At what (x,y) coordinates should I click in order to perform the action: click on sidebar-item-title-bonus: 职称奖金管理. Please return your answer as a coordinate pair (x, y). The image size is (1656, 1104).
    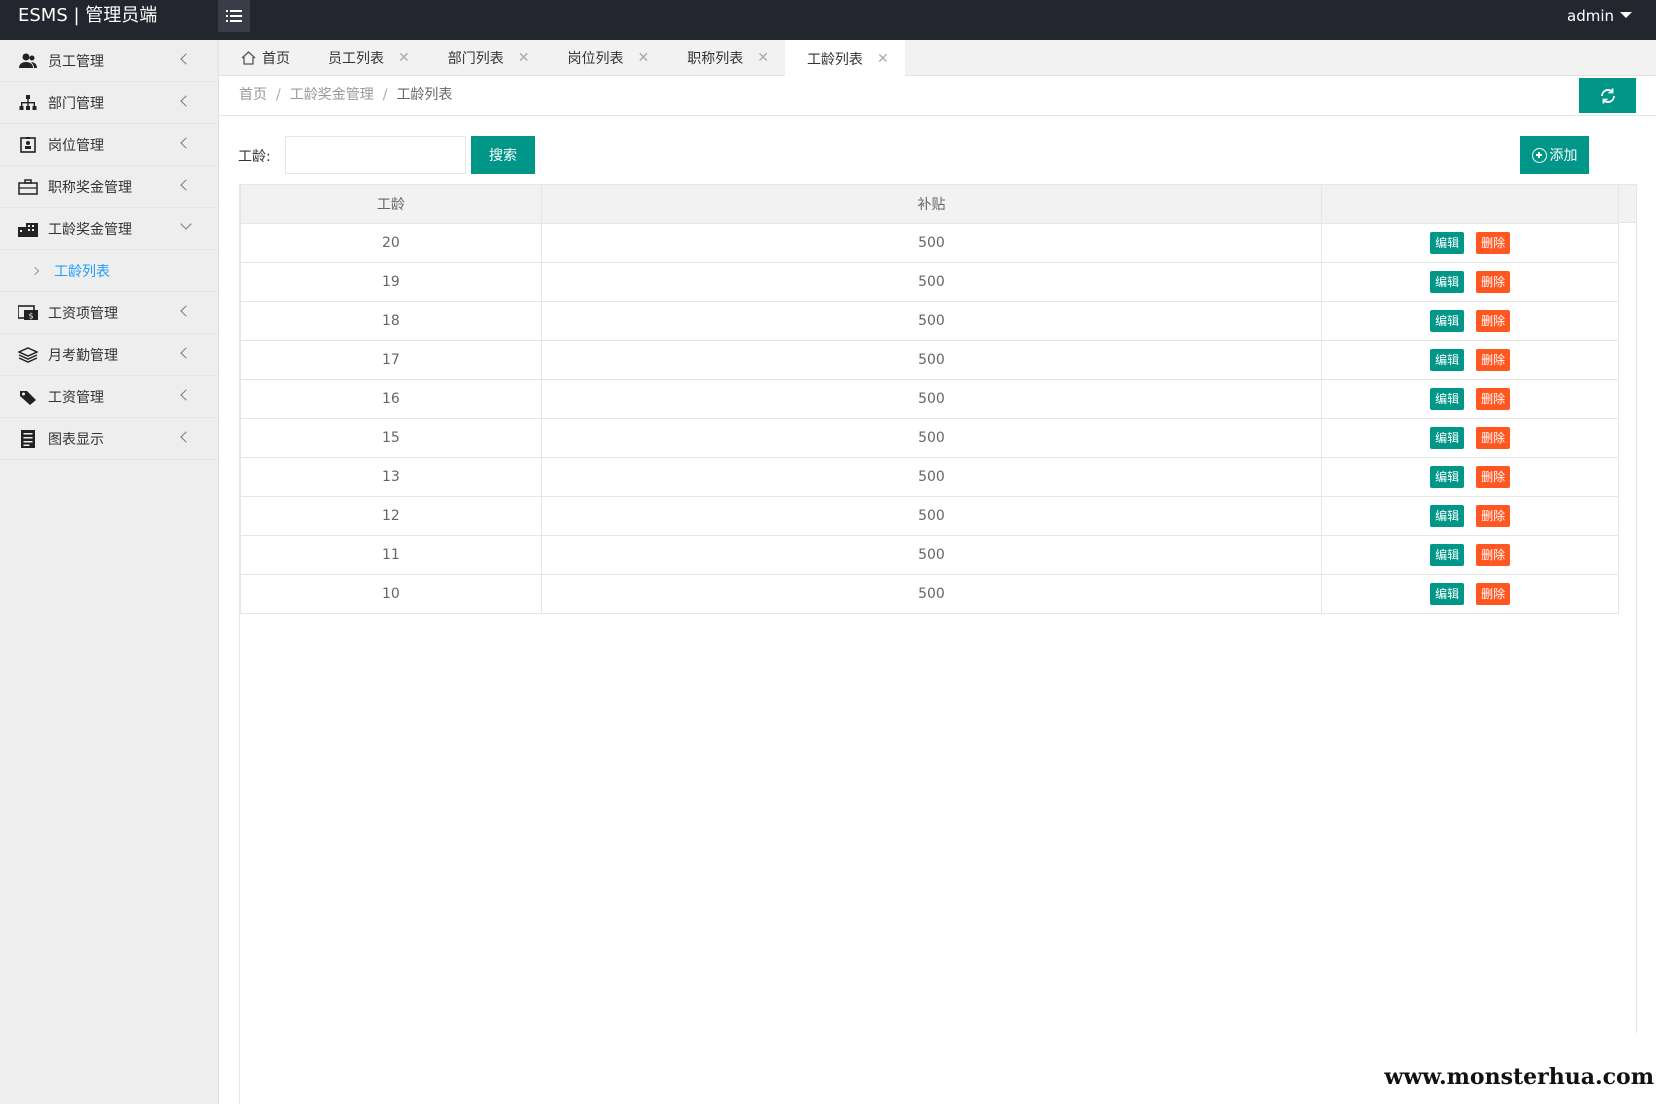
    Looking at the image, I should click on (109, 187).